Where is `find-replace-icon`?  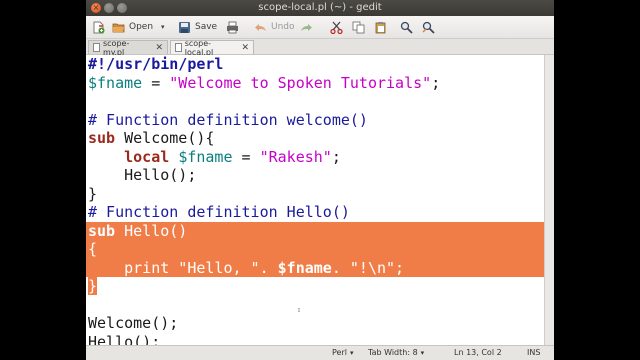 find-replace-icon is located at coordinates (428, 27).